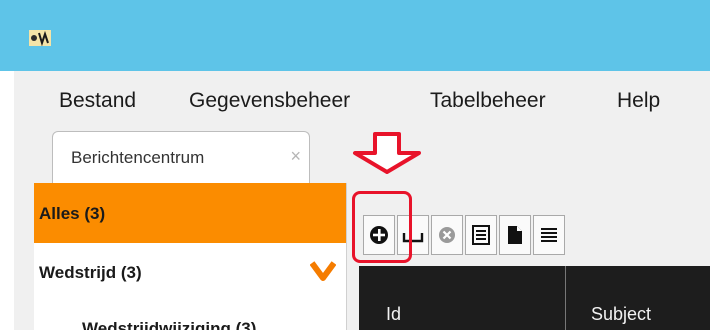 The image size is (710, 330). What do you see at coordinates (621, 314) in the screenshot?
I see `column-header-subject: Subject` at bounding box center [621, 314].